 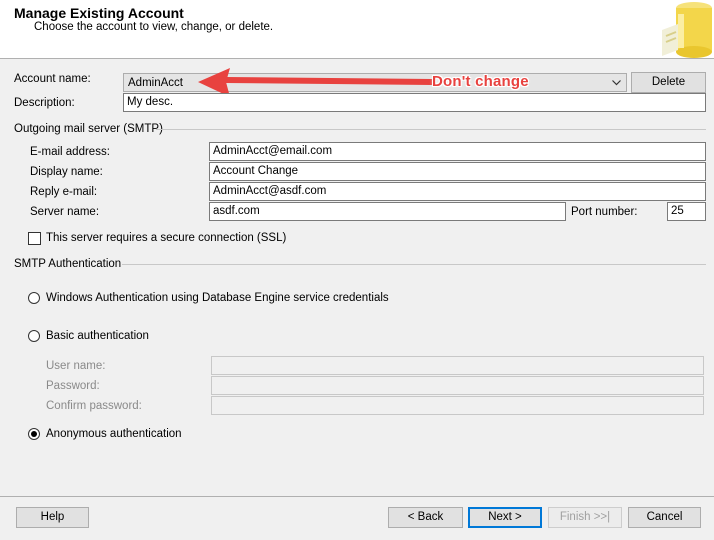 I want to click on smtp-section-label: Outgoing mail server (SMTP), so click(x=88, y=129).